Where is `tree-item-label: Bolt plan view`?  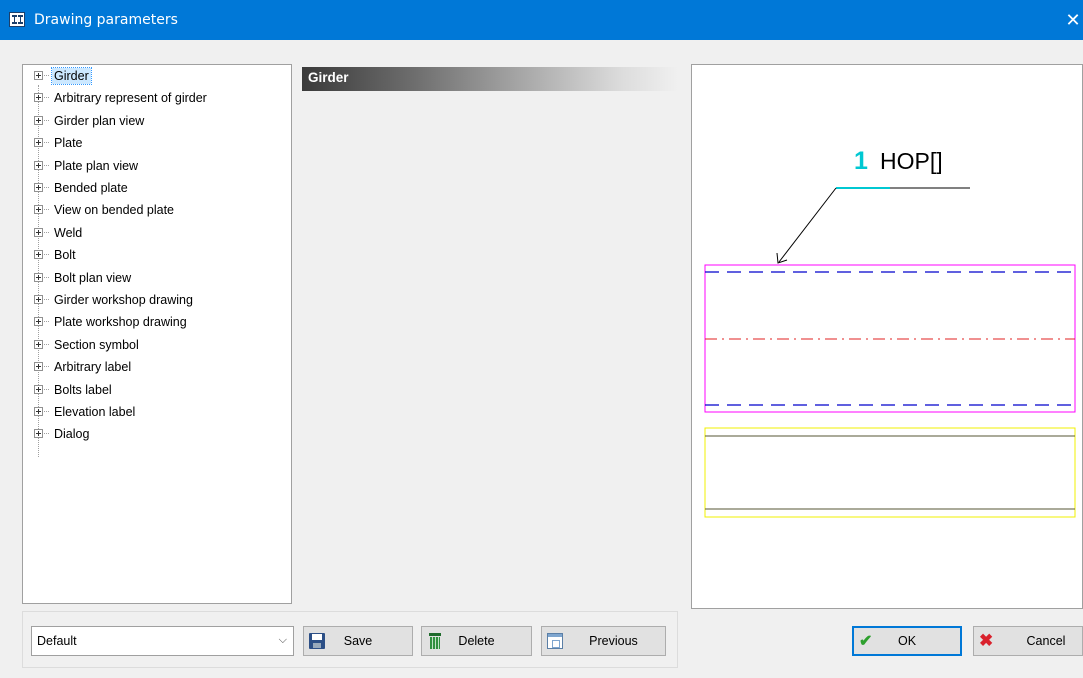 tree-item-label: Bolt plan view is located at coordinates (93, 277).